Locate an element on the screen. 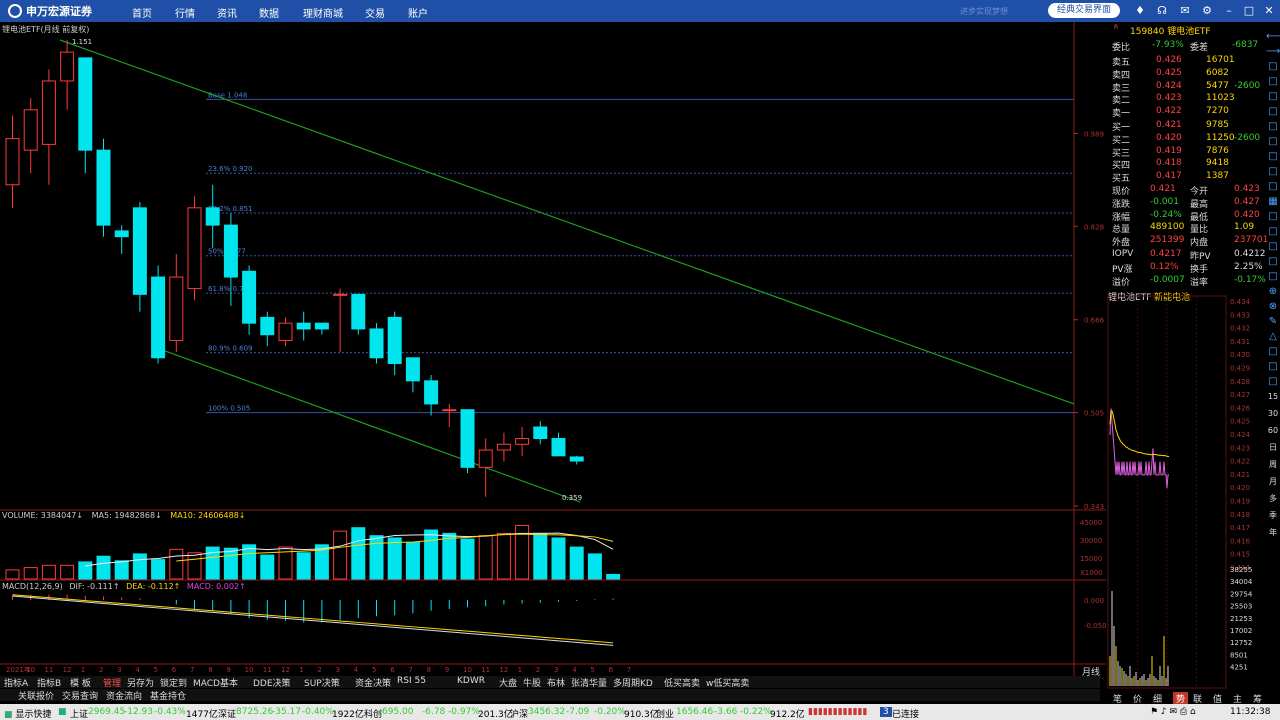 The width and height of the screenshot is (1280, 720). tool-icon-8: □ is located at coordinates (1273, 157).